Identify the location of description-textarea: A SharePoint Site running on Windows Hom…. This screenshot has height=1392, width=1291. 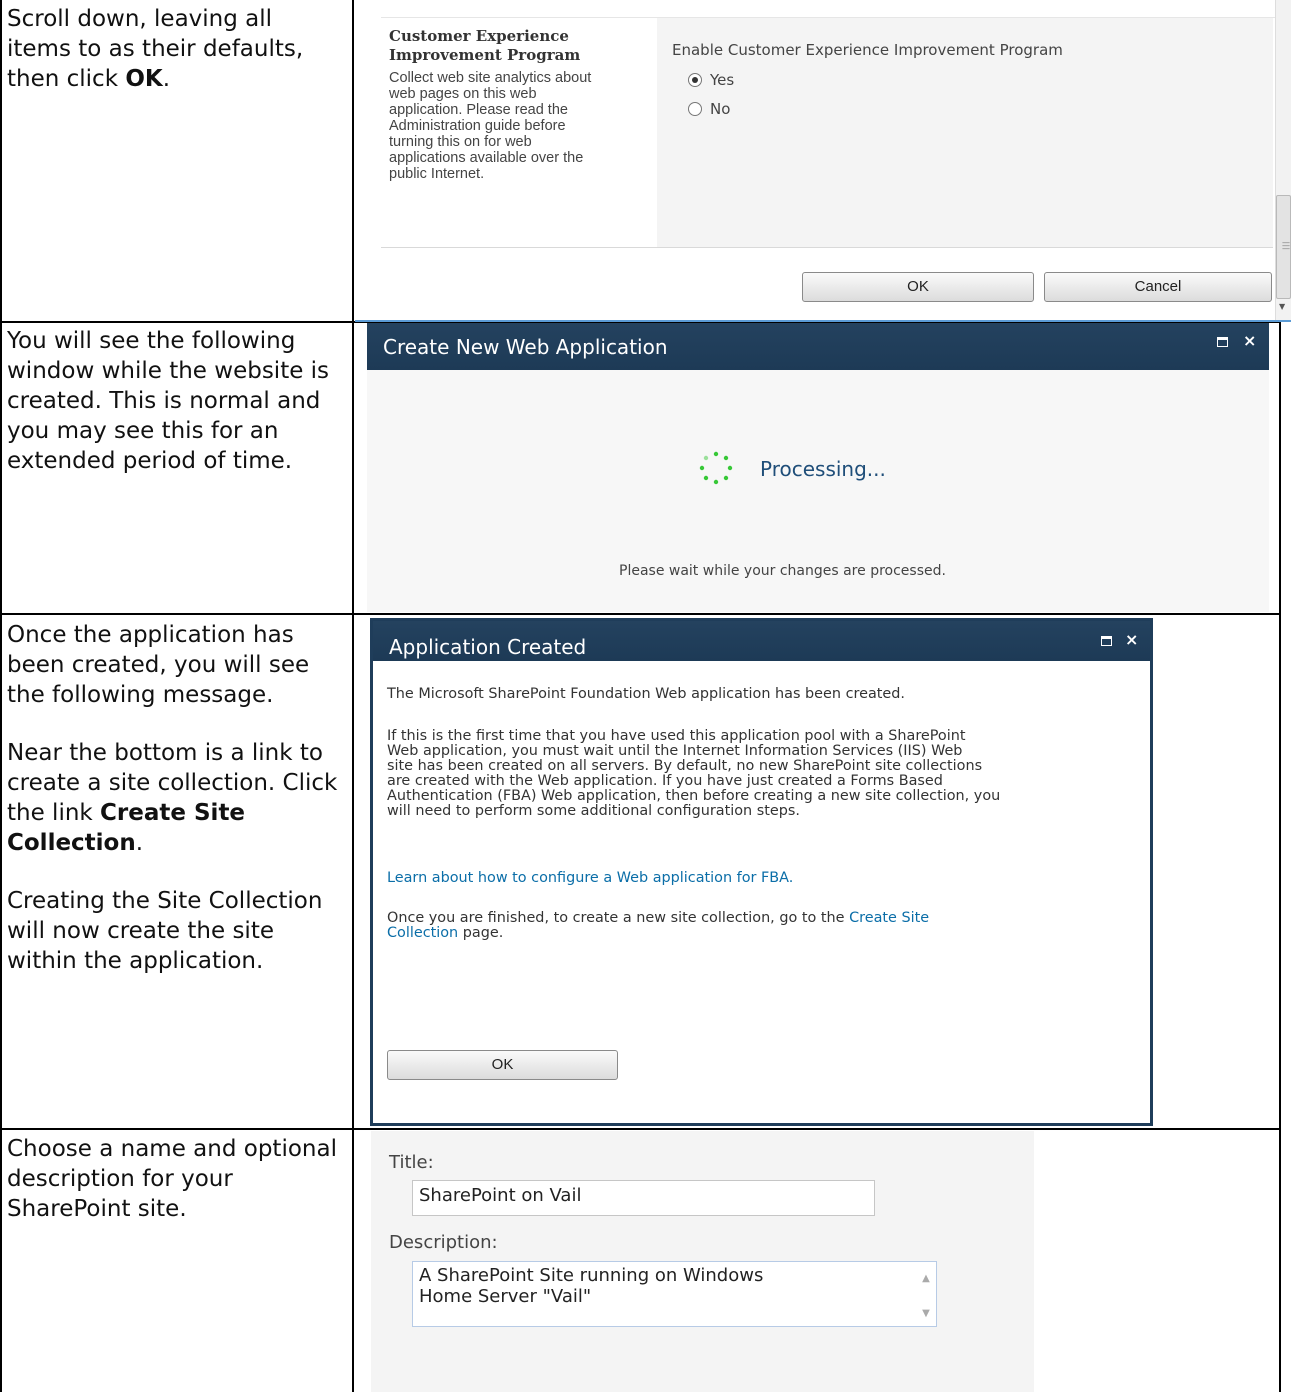
(674, 1294).